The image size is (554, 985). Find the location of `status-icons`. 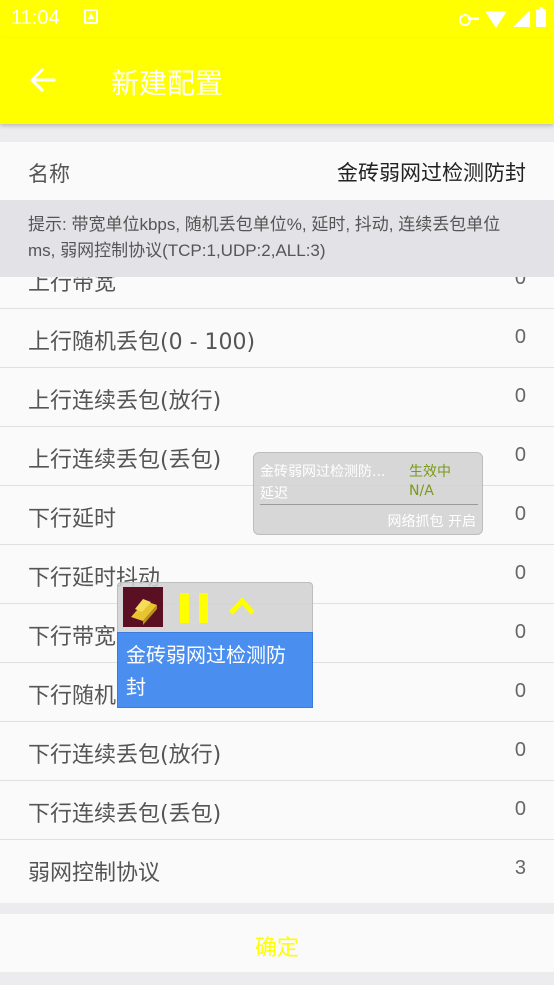

status-icons is located at coordinates (502, 17).